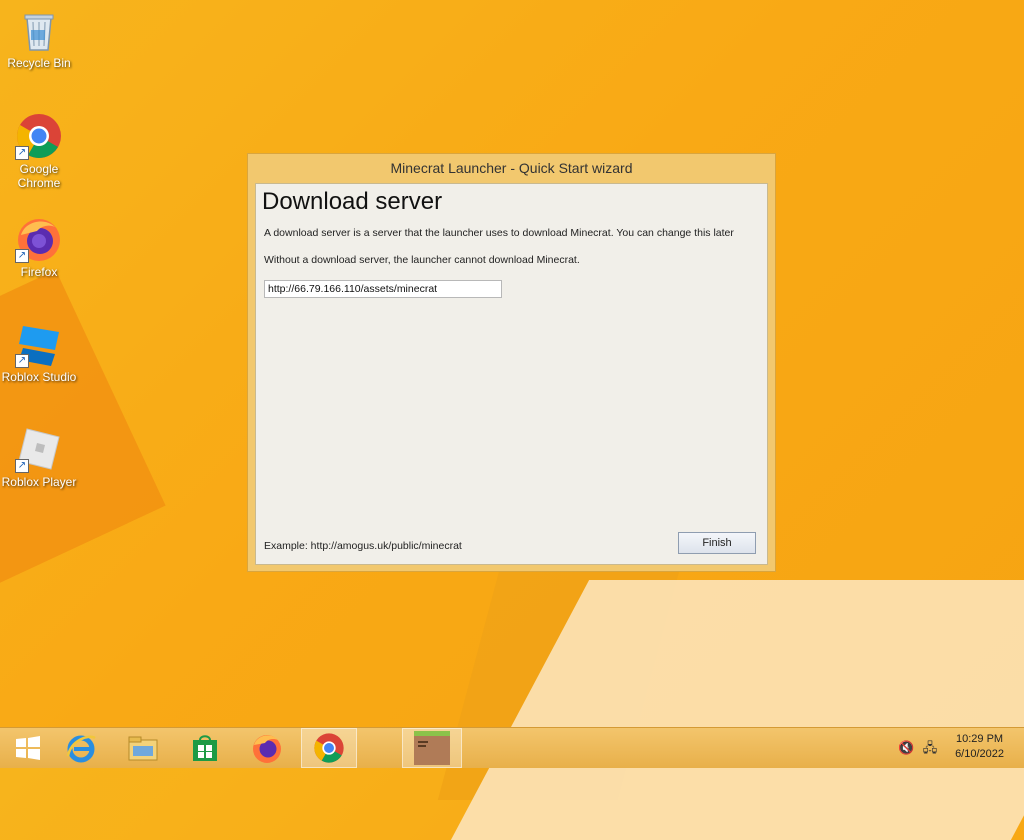  Describe the element at coordinates (383, 289) in the screenshot. I see `download-server-input: http://66.79.166.110/assets/minecrat` at that location.